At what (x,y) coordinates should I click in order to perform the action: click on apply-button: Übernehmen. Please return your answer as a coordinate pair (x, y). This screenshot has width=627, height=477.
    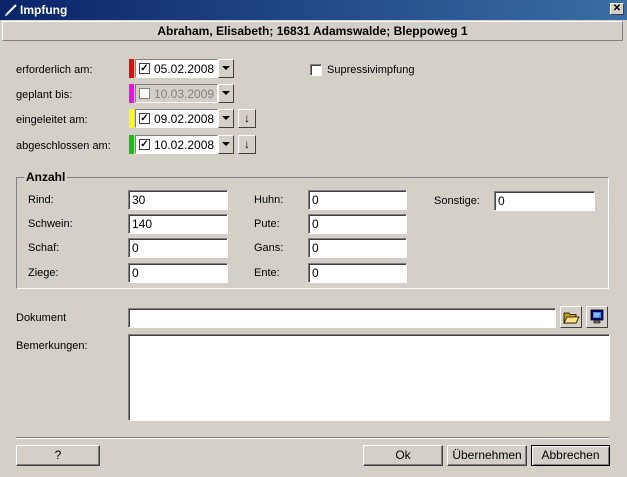
    Looking at the image, I should click on (487, 455).